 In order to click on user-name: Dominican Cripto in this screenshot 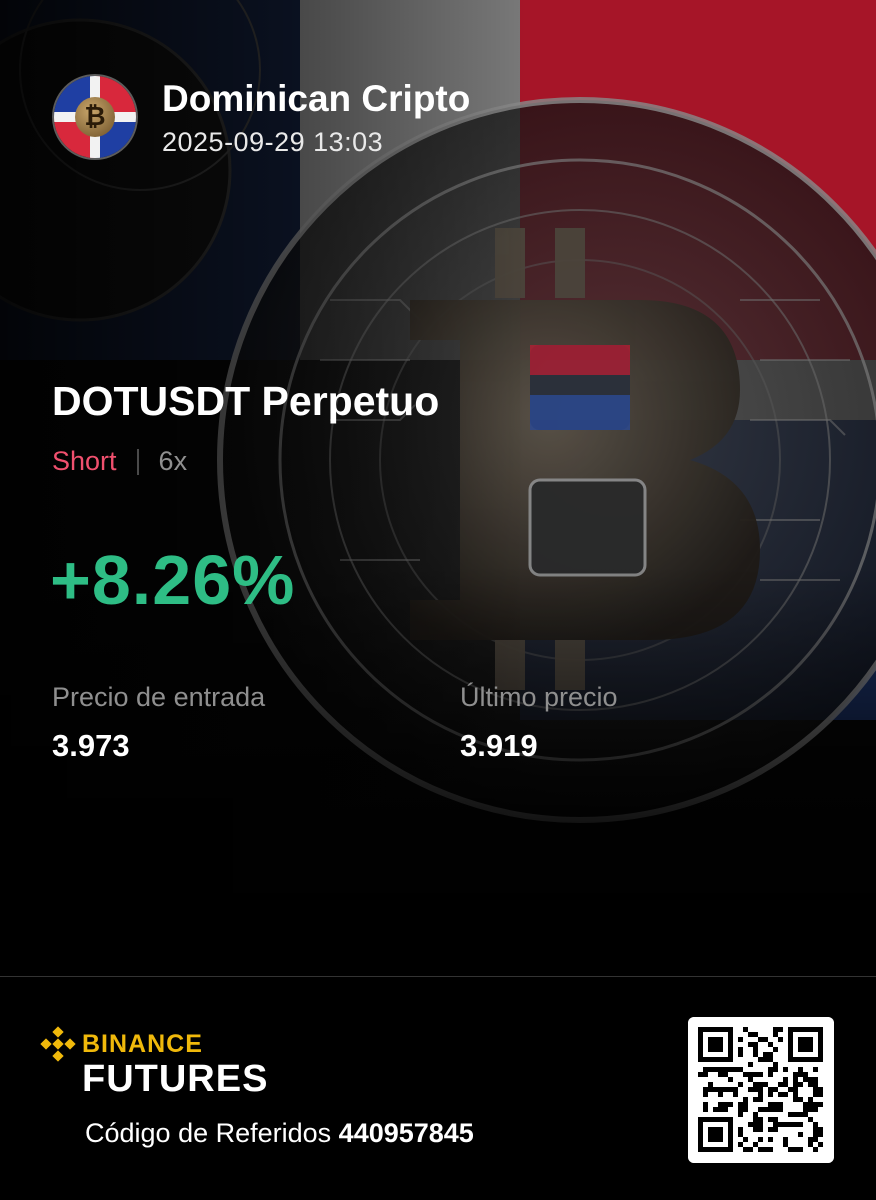, I will do `click(316, 98)`.